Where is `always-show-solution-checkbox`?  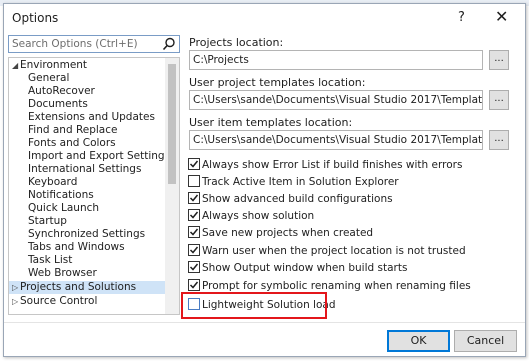
always-show-solution-checkbox is located at coordinates (194, 215).